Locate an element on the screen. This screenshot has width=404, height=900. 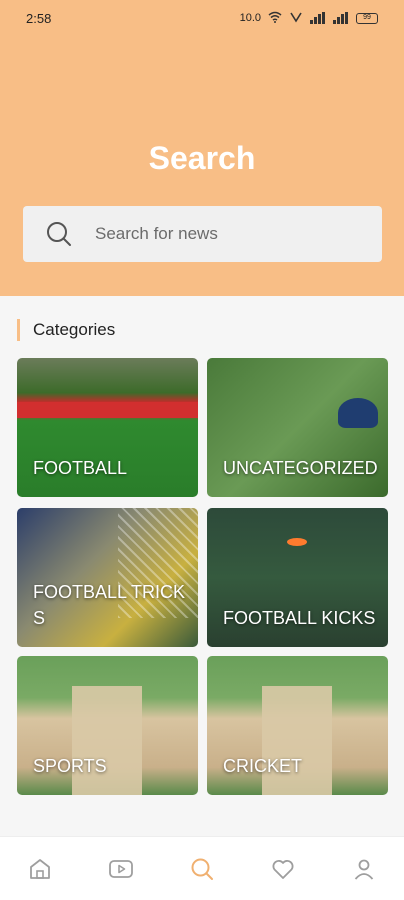
home-icon is located at coordinates (40, 868).